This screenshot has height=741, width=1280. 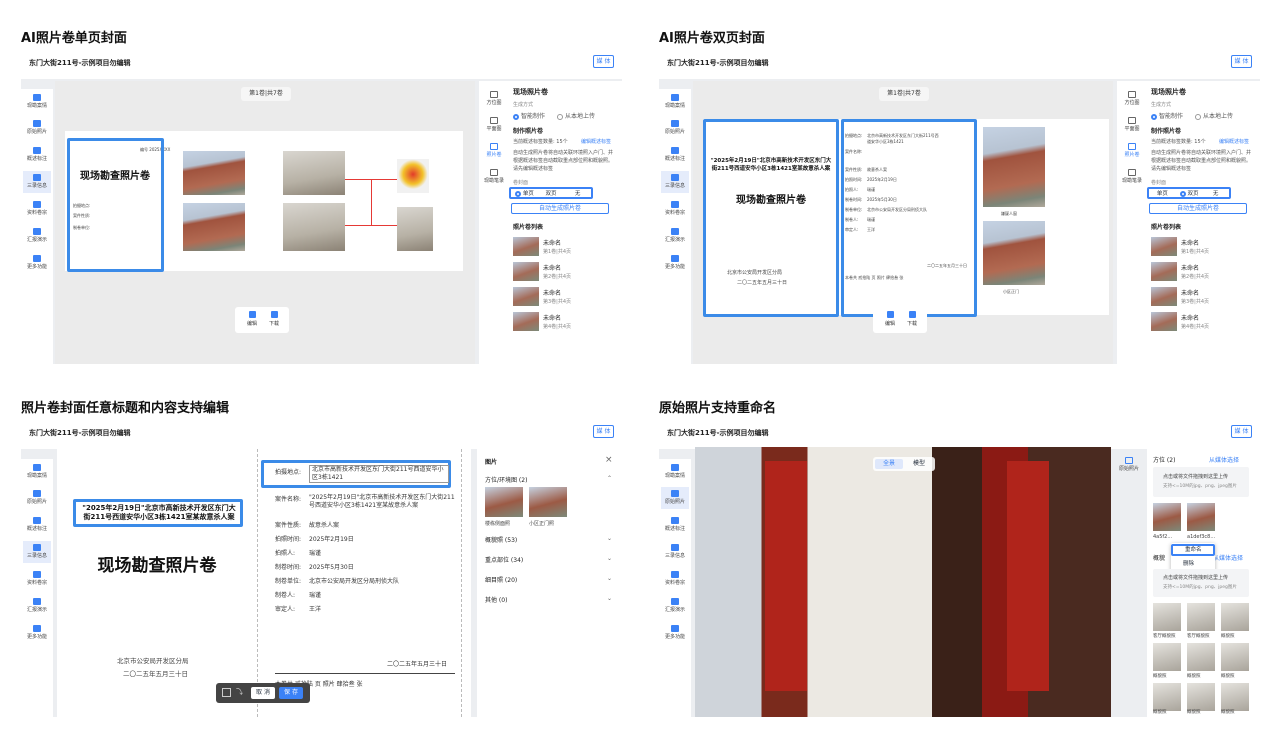 I want to click on field-value: 故意杀人案, so click(x=324, y=524).